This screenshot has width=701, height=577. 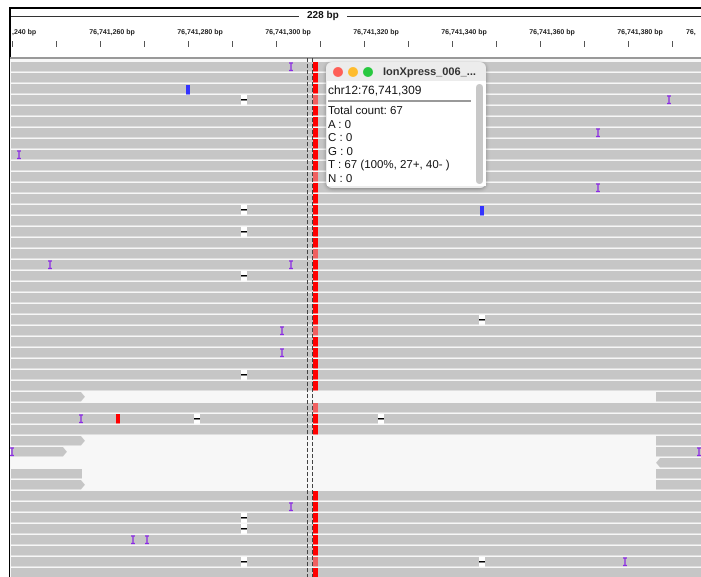 I want to click on count-text: T : 67 (100%, 27+, 40- ), so click(x=389, y=165).